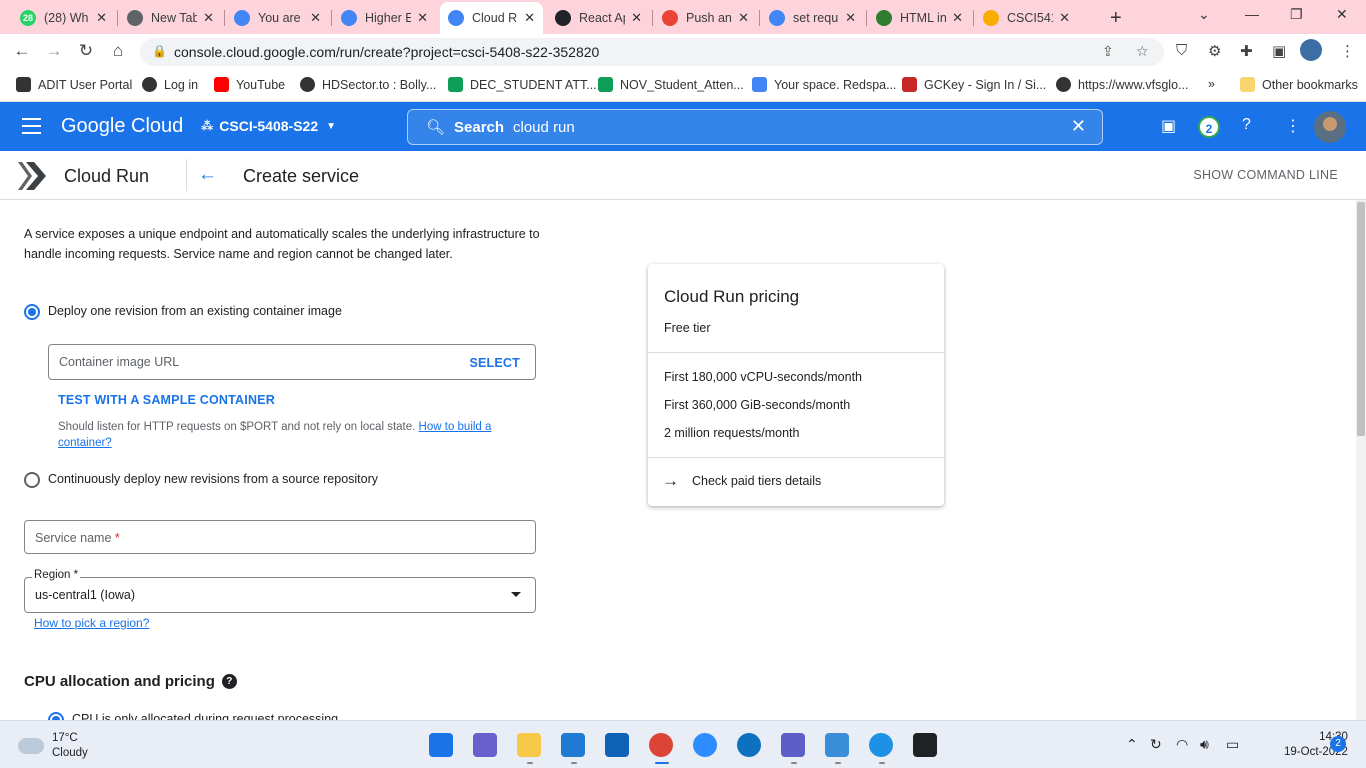  What do you see at coordinates (63, 18) in the screenshot?
I see `browser-tab: 28 (28) Wh ✕` at bounding box center [63, 18].